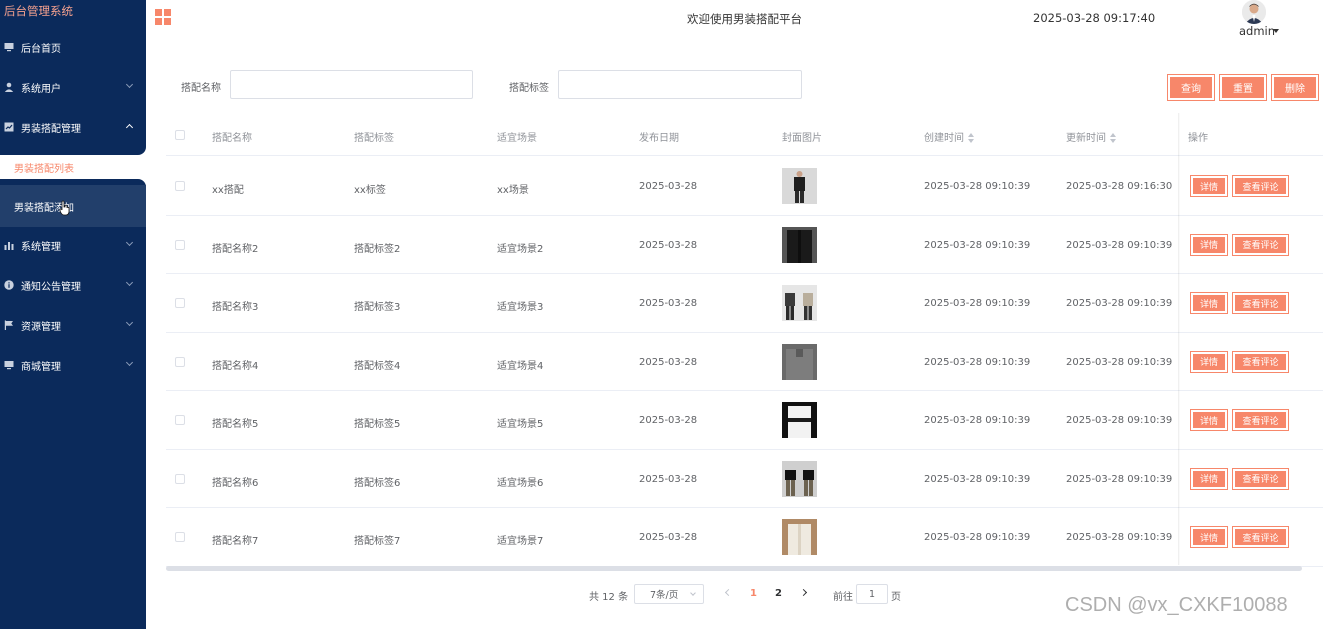  Describe the element at coordinates (1091, 136) in the screenshot. I see `column-header-updated: 更新时间` at that location.